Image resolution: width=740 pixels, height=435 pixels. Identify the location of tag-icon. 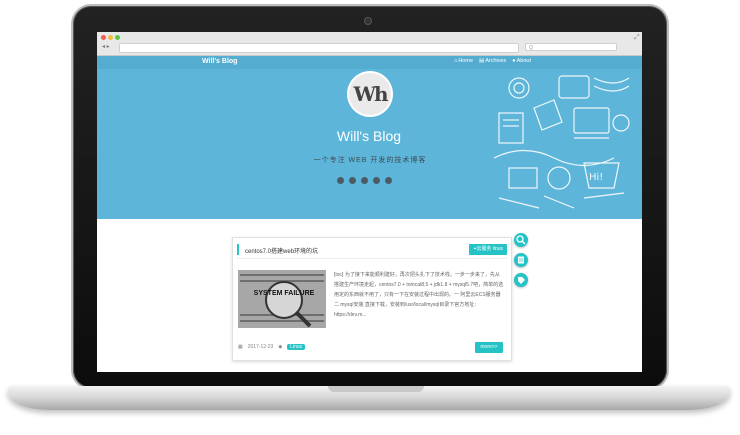
(521, 280).